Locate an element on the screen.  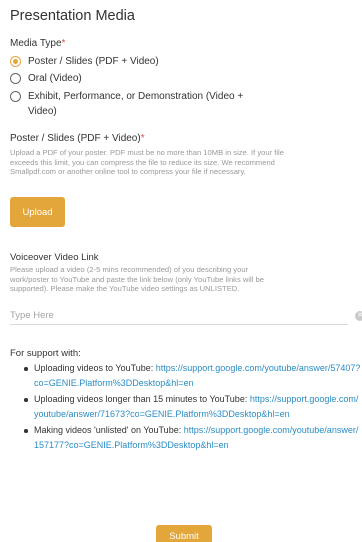
media-type-label-text: Media Type is located at coordinates (36, 43).